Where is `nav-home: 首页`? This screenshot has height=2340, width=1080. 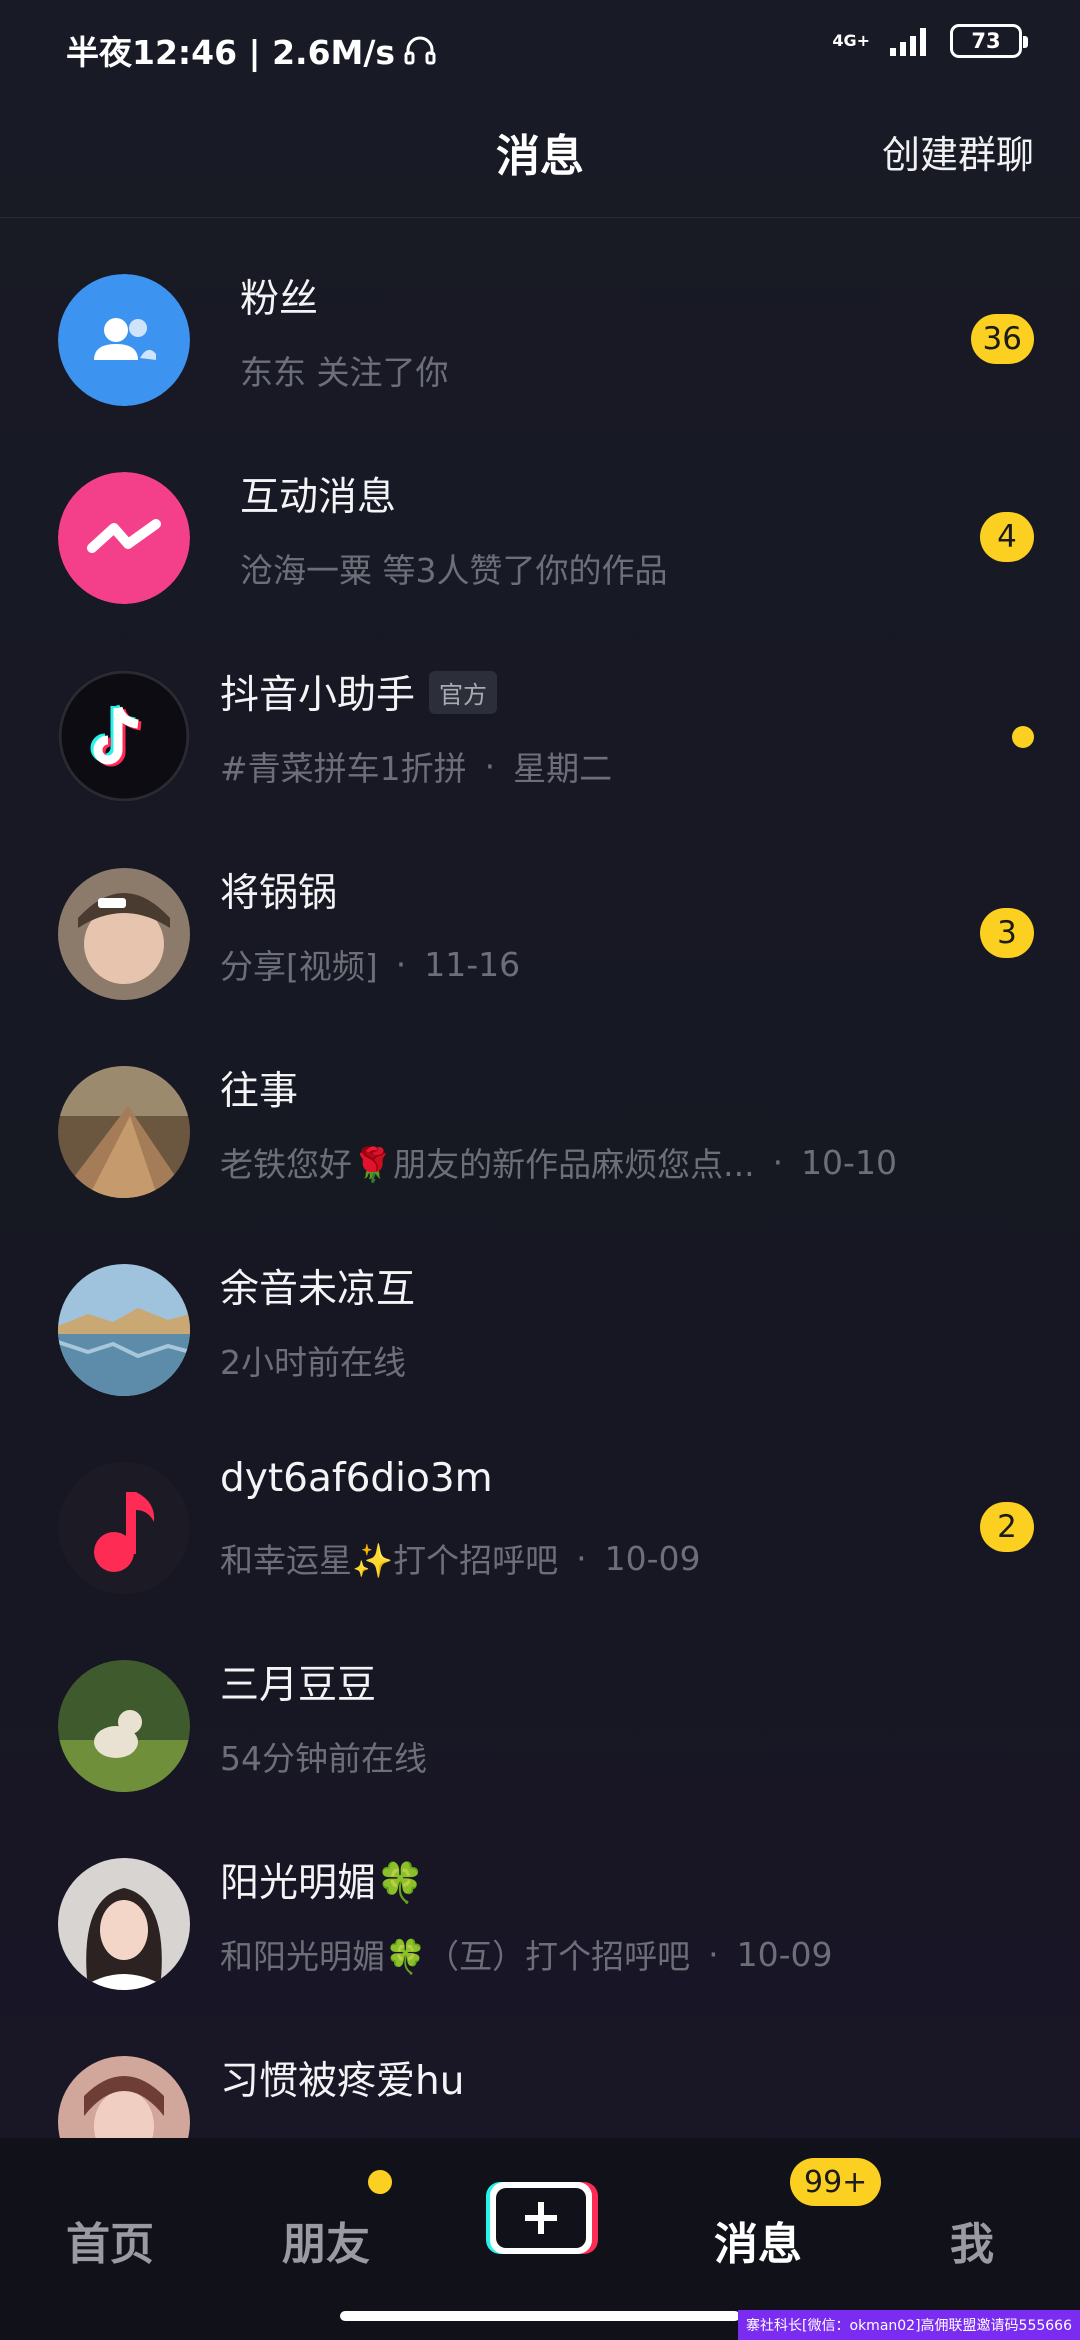 nav-home: 首页 is located at coordinates (110, 2240).